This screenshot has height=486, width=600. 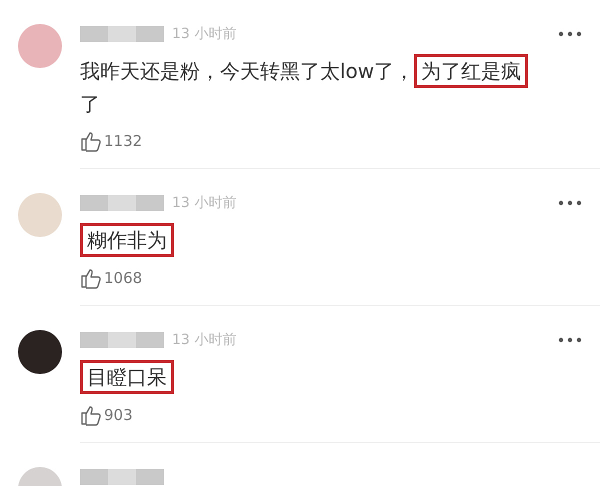 I want to click on like-count: 1132, so click(x=123, y=141).